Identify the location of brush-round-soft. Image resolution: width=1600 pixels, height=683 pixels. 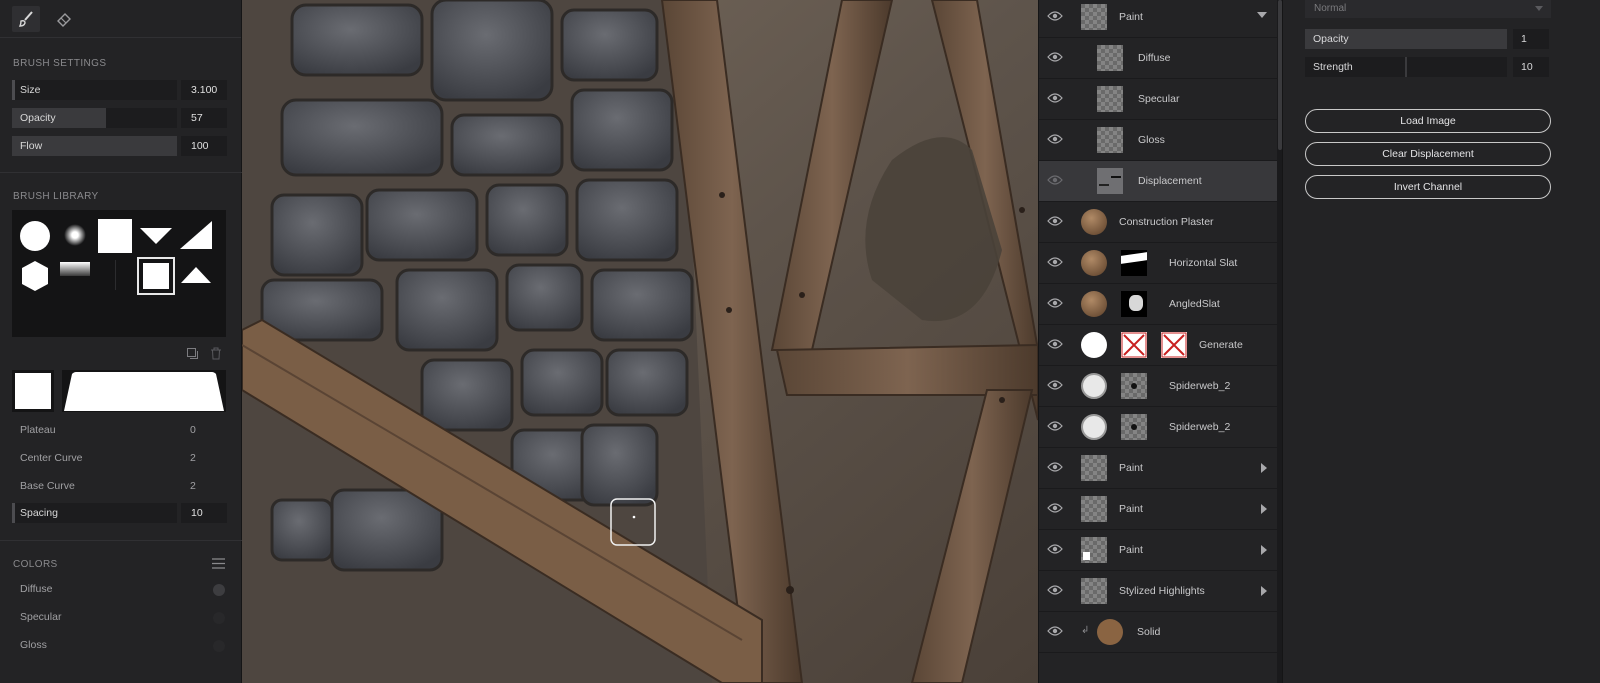
(75, 235).